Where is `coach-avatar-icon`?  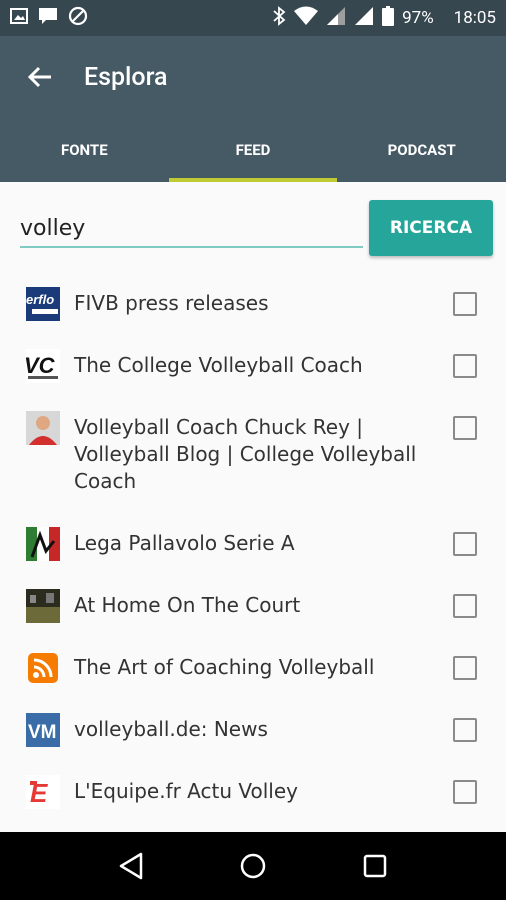 coach-avatar-icon is located at coordinates (43, 428).